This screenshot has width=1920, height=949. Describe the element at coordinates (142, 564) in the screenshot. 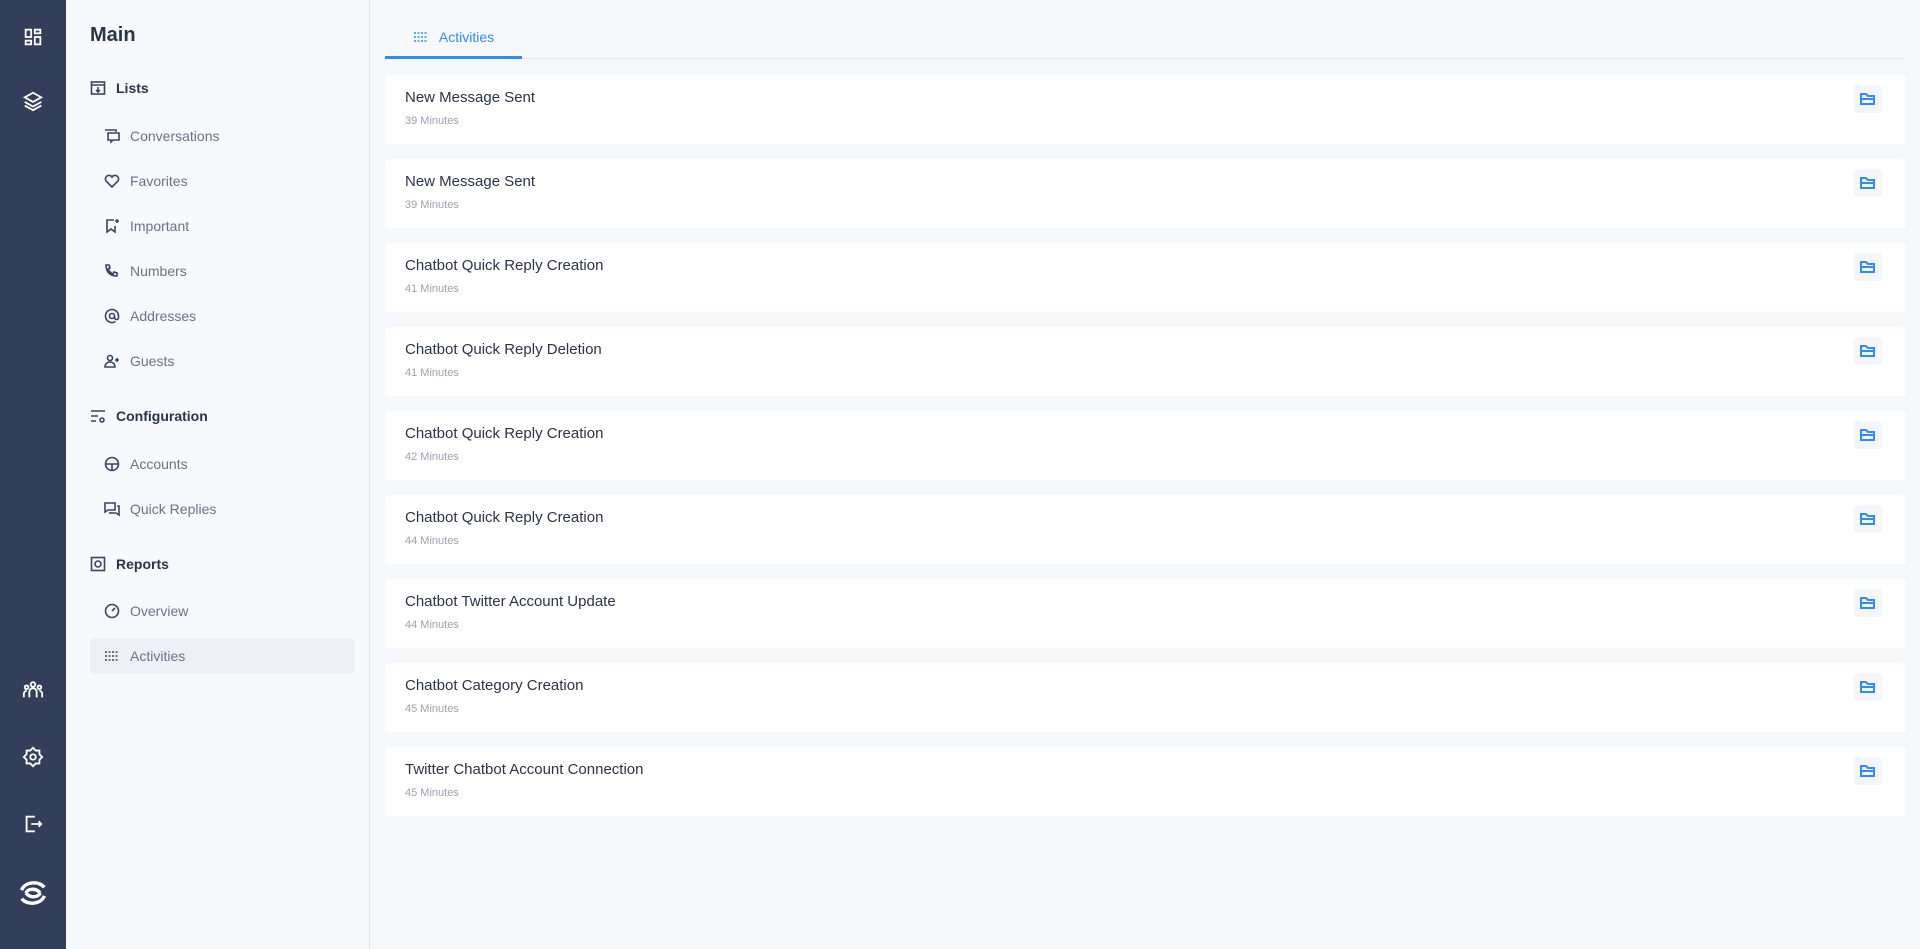

I see `section-label: Reports` at that location.